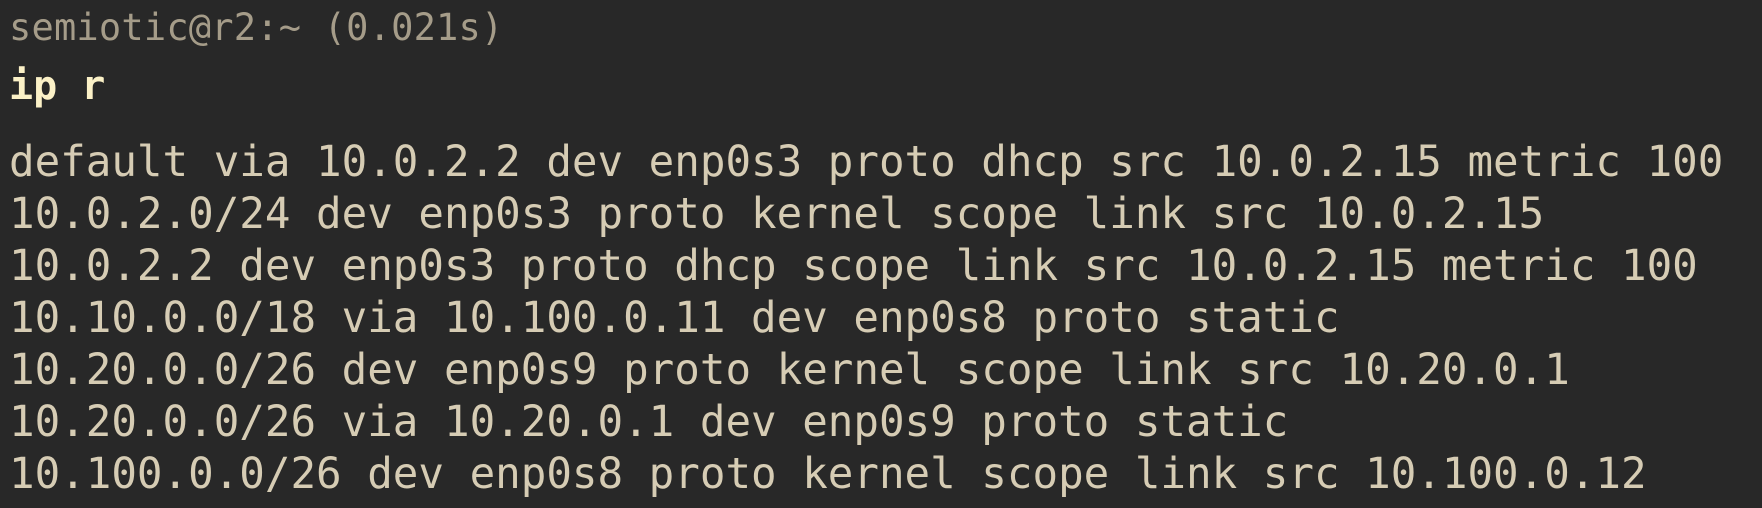  Describe the element at coordinates (57, 86) in the screenshot. I see `command-text: ip r` at that location.